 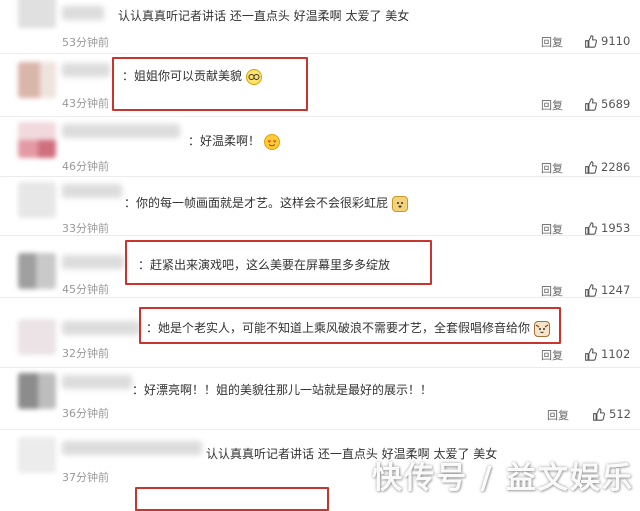 I want to click on comment-text: ：姐姐你可以贡献美貌, so click(x=192, y=76).